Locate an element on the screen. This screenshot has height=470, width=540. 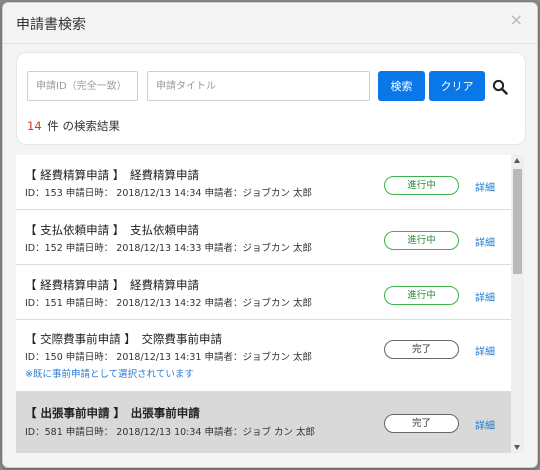
application-id-input is located at coordinates (82, 86).